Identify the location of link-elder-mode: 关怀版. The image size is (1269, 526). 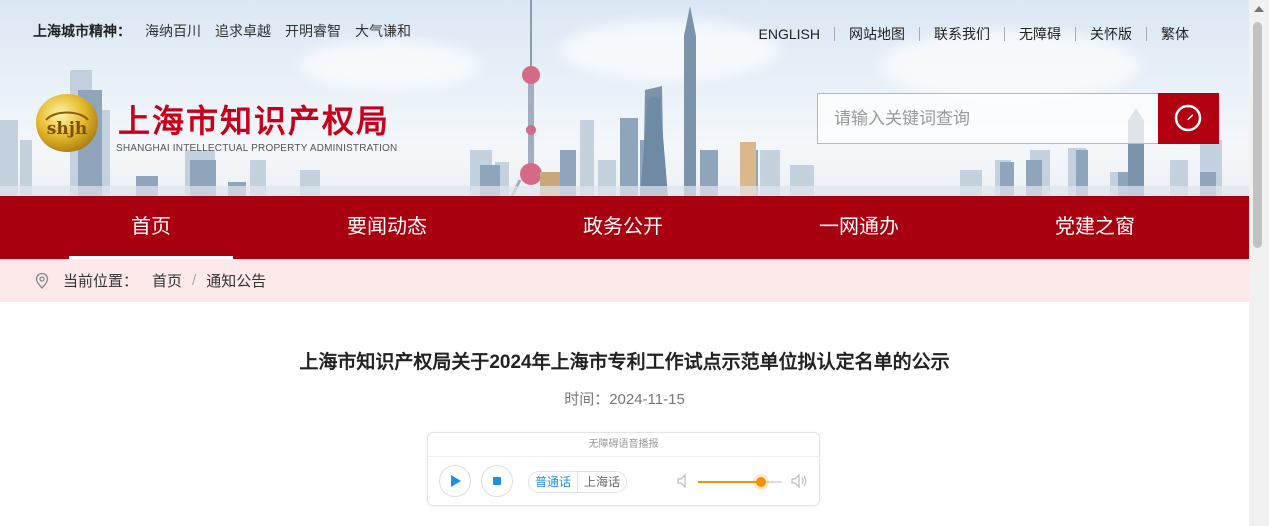
(1111, 34).